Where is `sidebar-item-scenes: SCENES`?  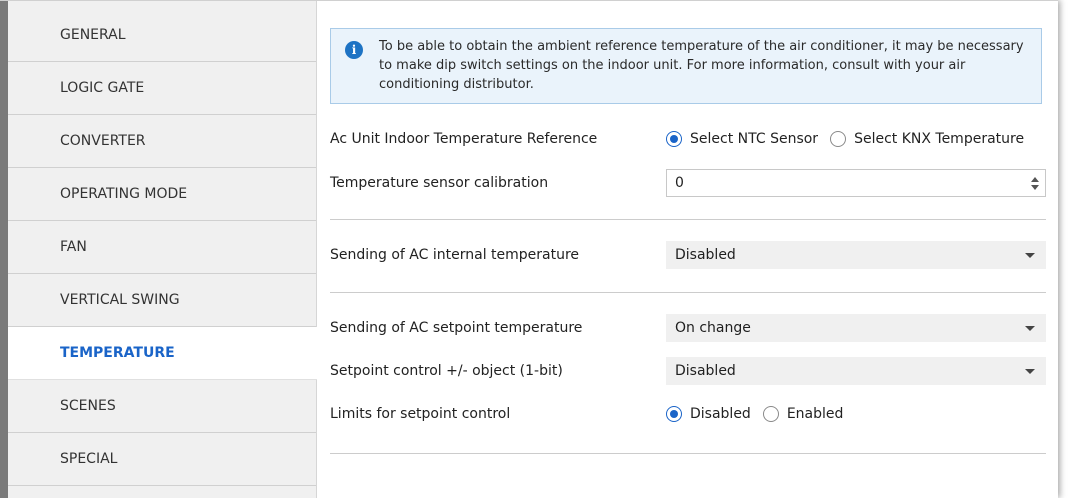
sidebar-item-scenes: SCENES is located at coordinates (162, 406).